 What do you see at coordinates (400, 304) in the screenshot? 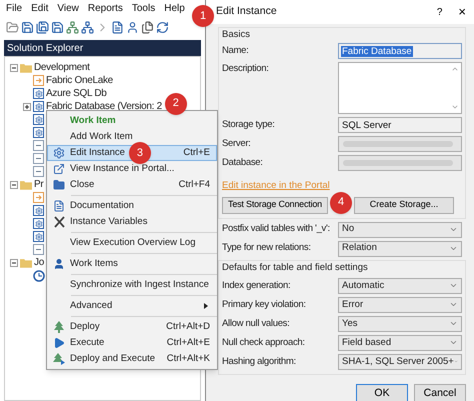
I see `dropdown: Error` at bounding box center [400, 304].